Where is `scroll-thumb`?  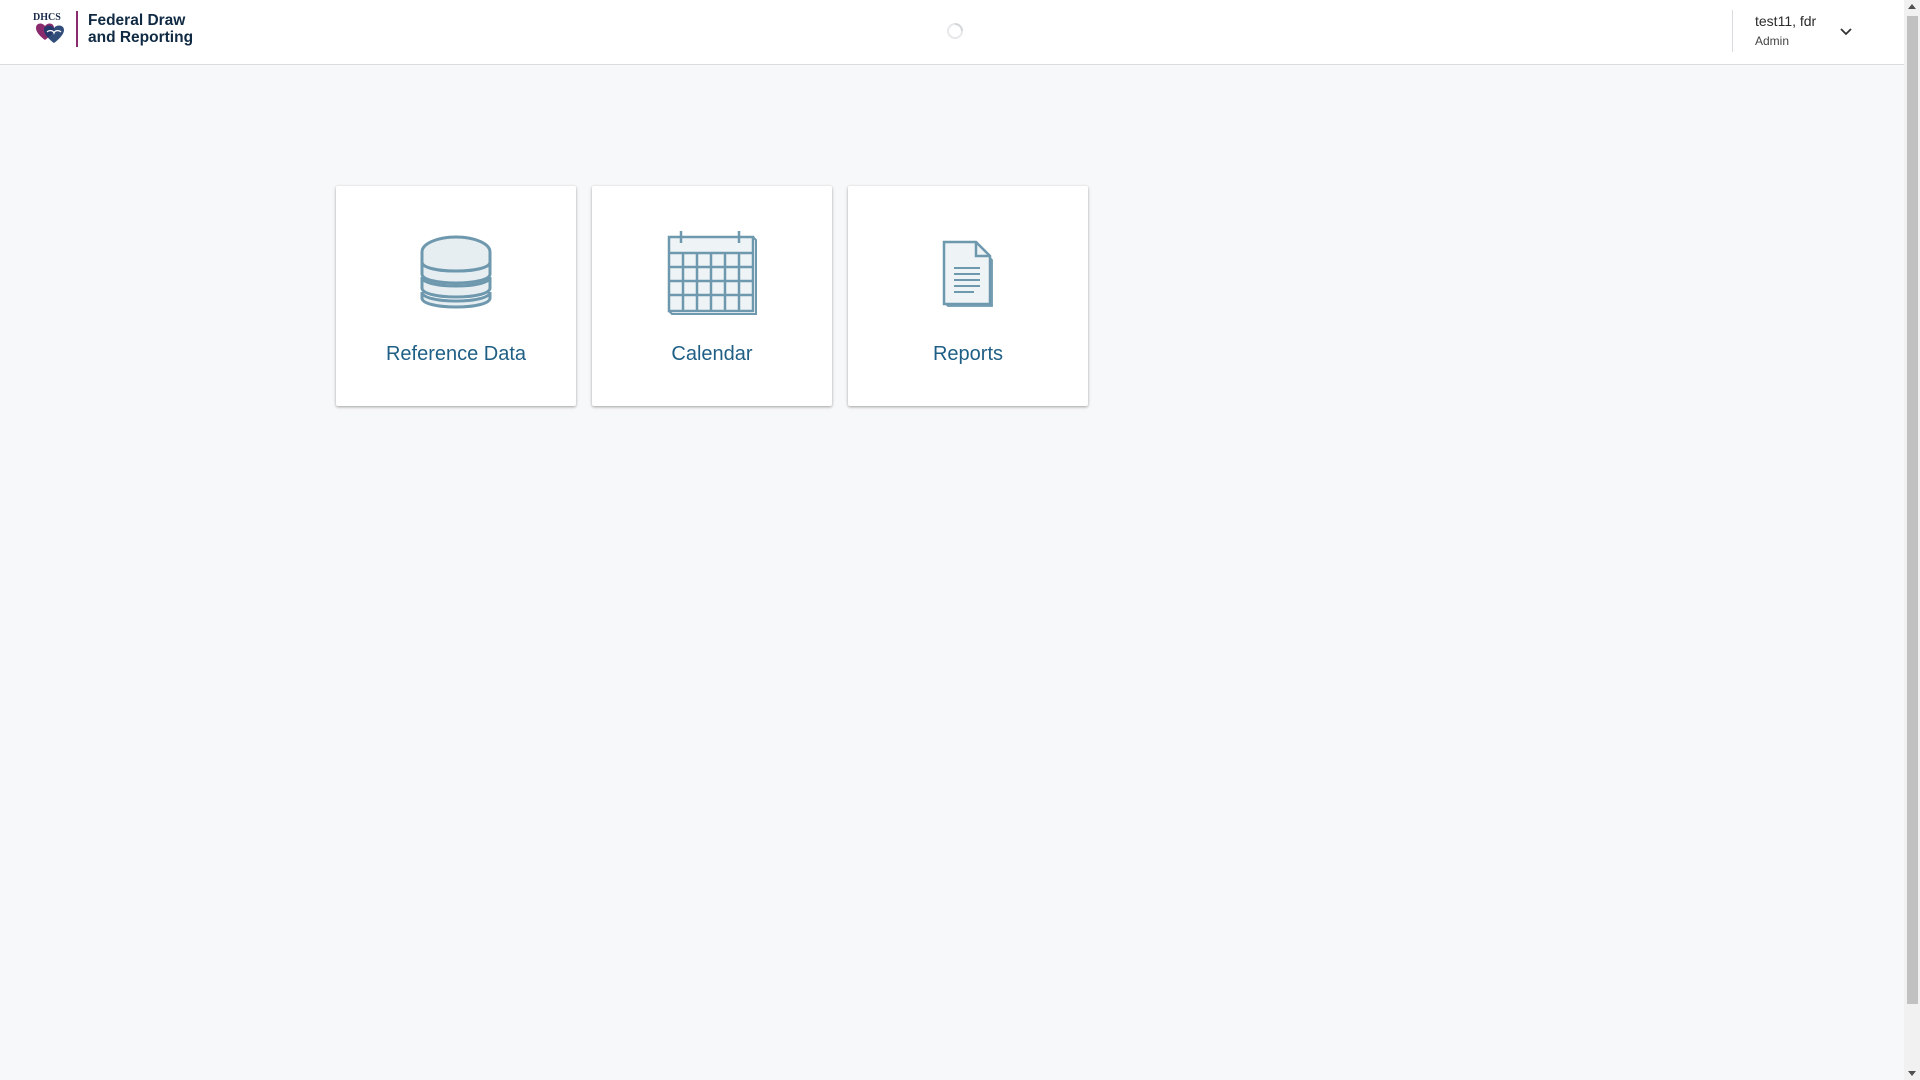
scroll-thumb is located at coordinates (1912, 510).